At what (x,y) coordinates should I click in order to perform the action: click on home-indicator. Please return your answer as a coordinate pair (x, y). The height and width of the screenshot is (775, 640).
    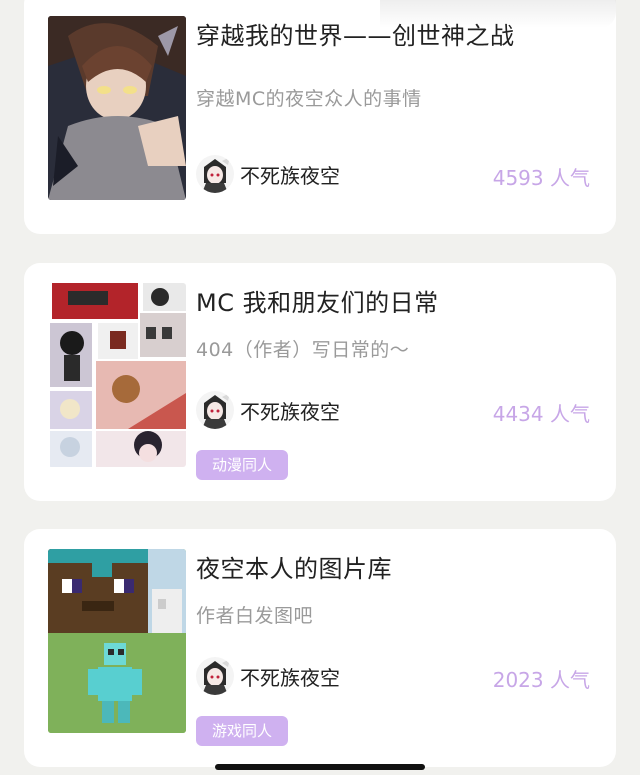
    Looking at the image, I should click on (320, 767).